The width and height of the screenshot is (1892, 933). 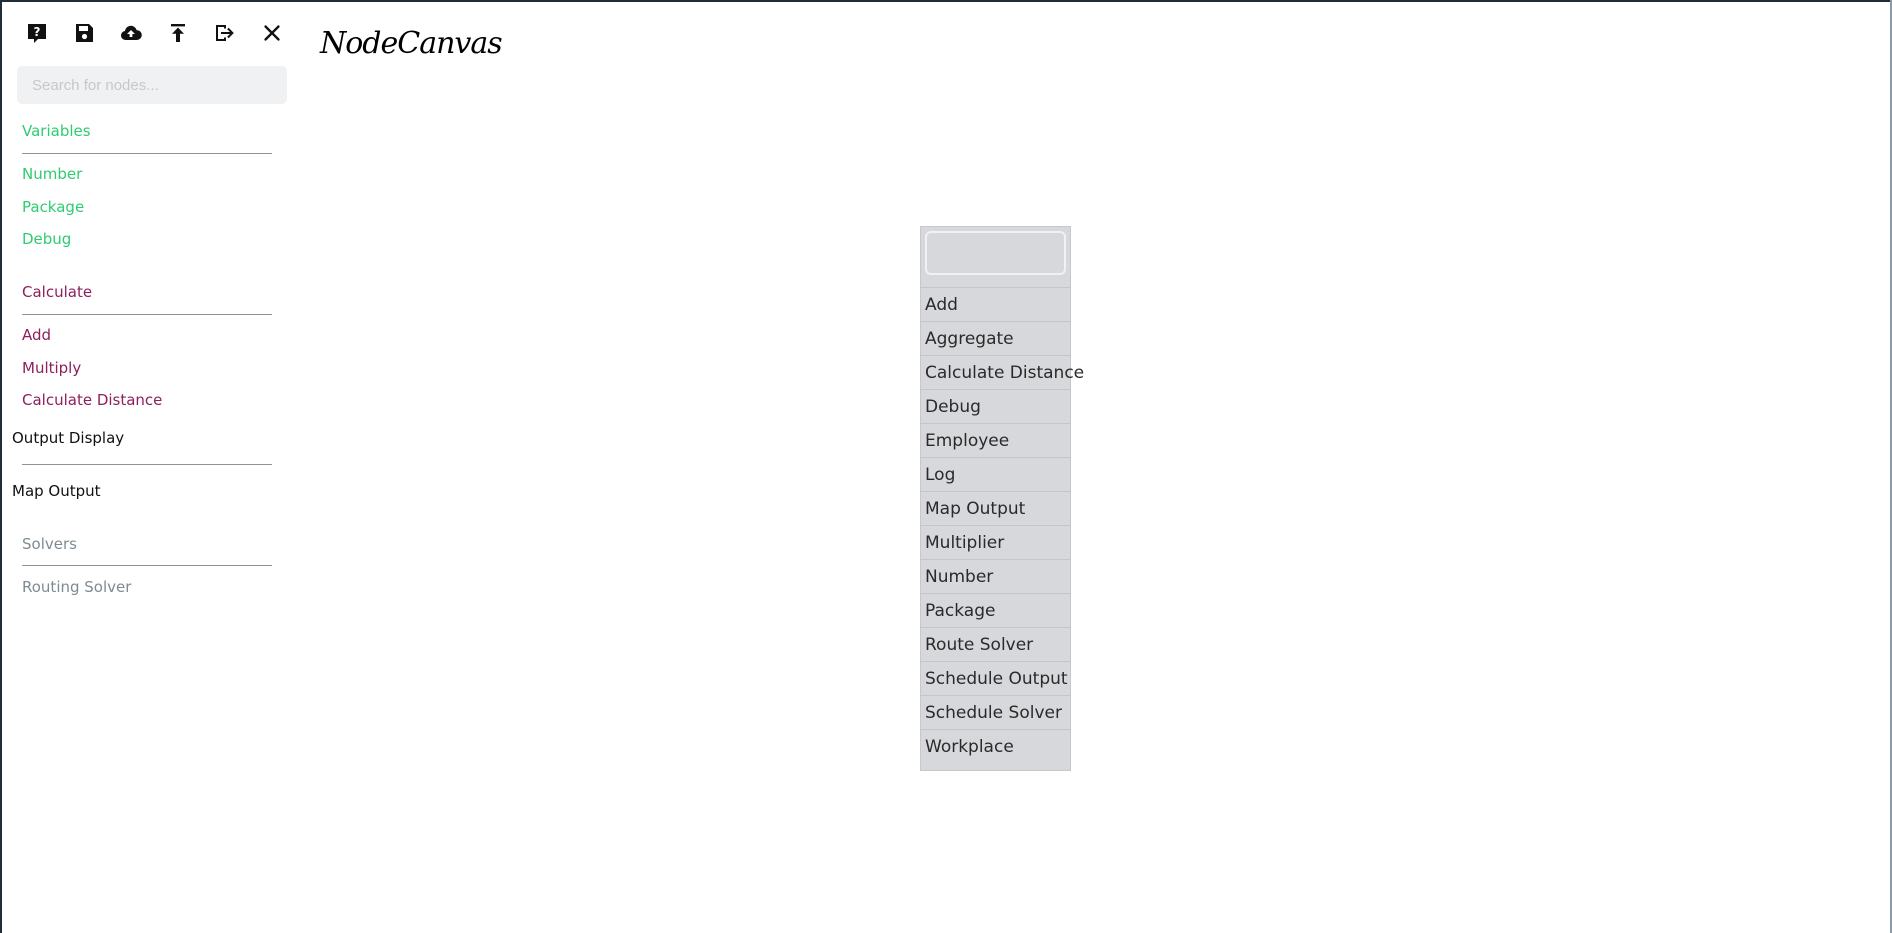 I want to click on node-list-search-input, so click(x=995, y=253).